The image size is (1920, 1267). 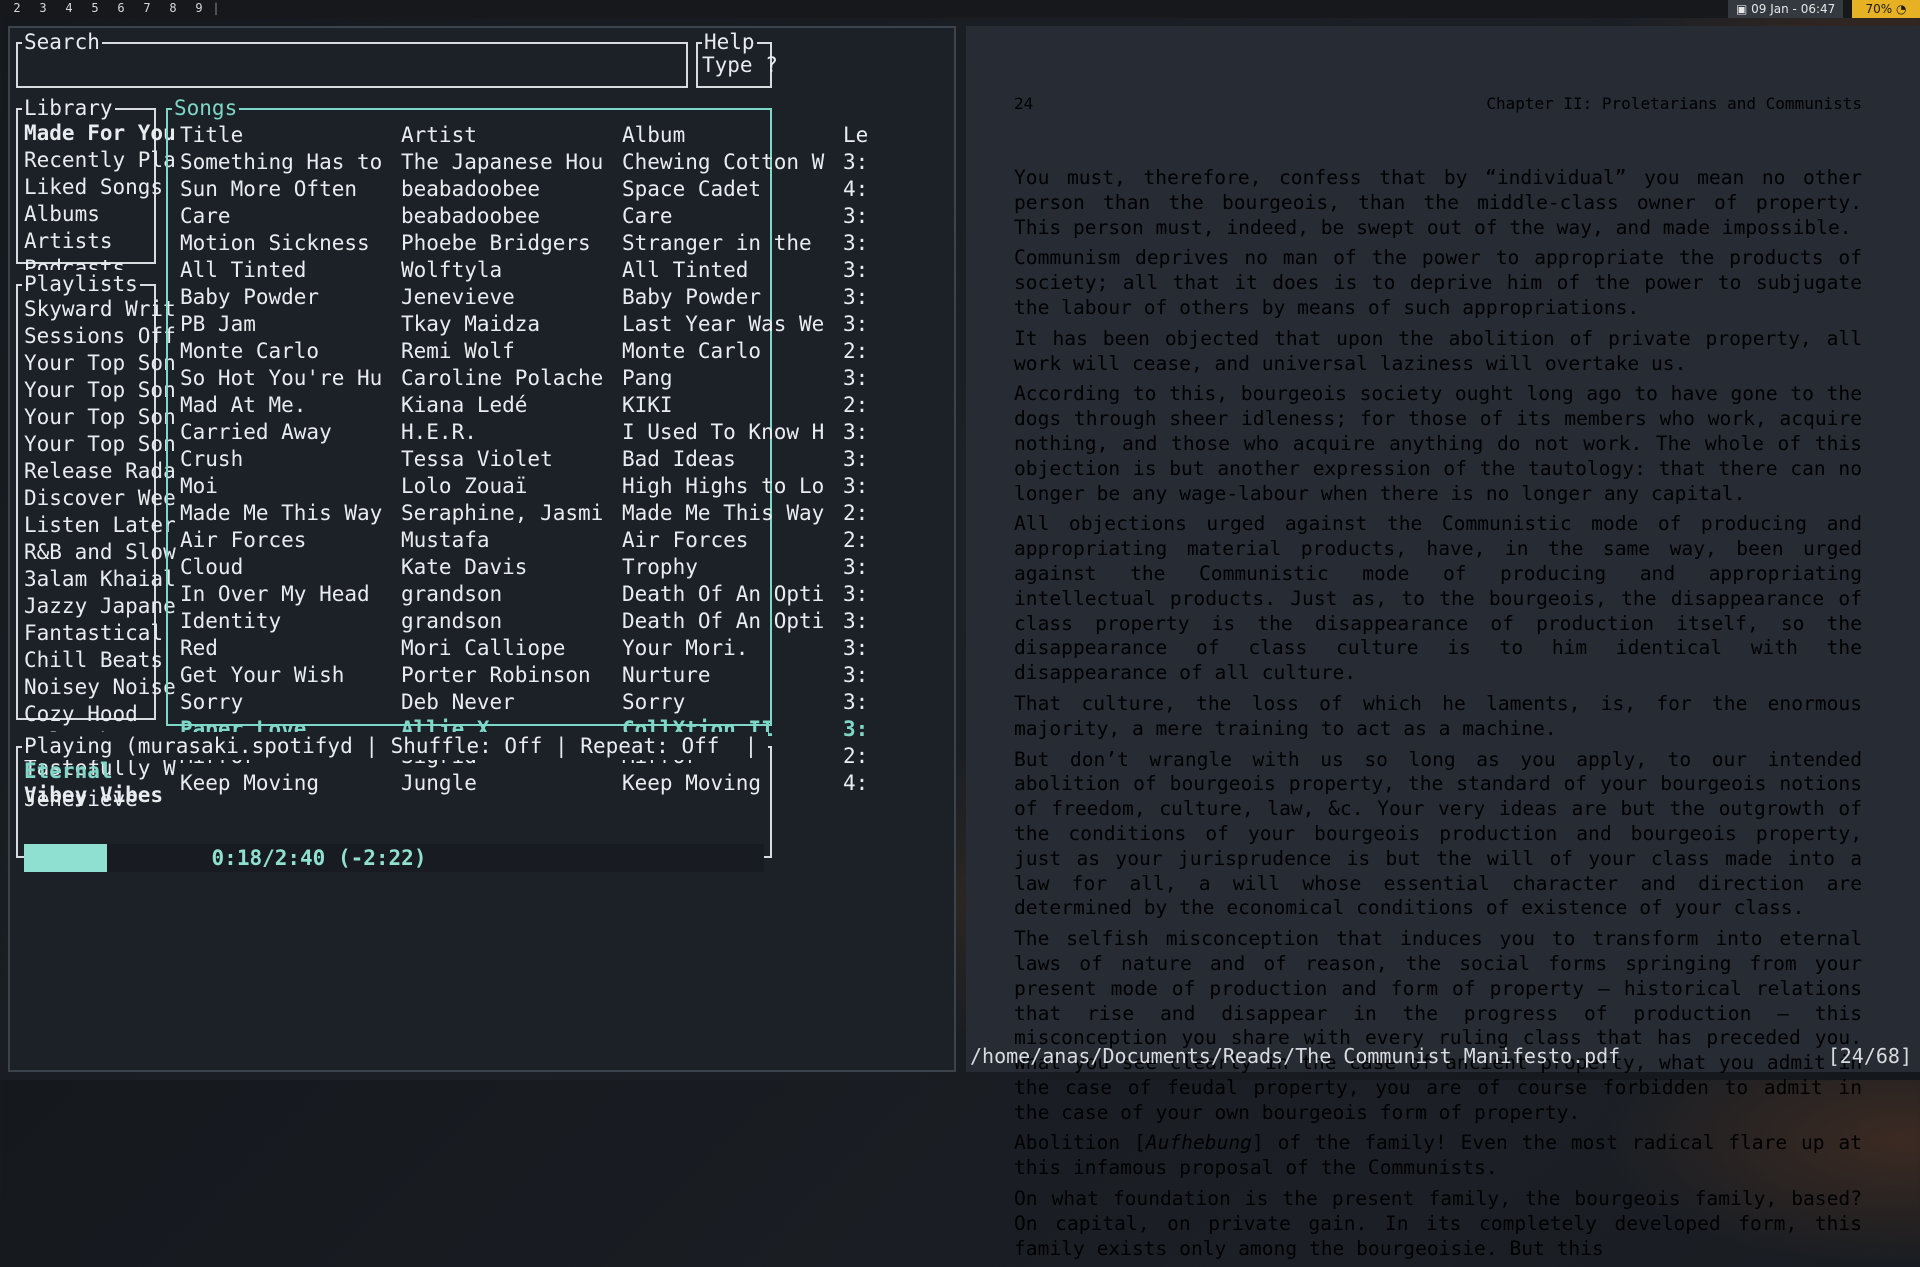 I want to click on date-time: ▣ 09 Jan - 06:47, so click(x=1786, y=9).